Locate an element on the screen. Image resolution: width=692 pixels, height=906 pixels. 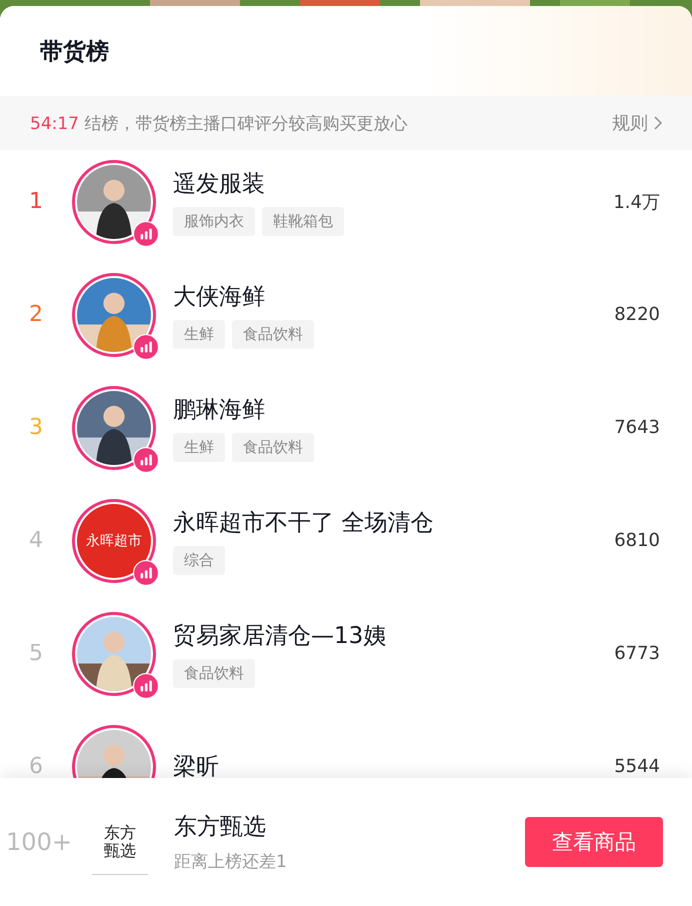
rank-number: 100+ is located at coordinates (39, 842).